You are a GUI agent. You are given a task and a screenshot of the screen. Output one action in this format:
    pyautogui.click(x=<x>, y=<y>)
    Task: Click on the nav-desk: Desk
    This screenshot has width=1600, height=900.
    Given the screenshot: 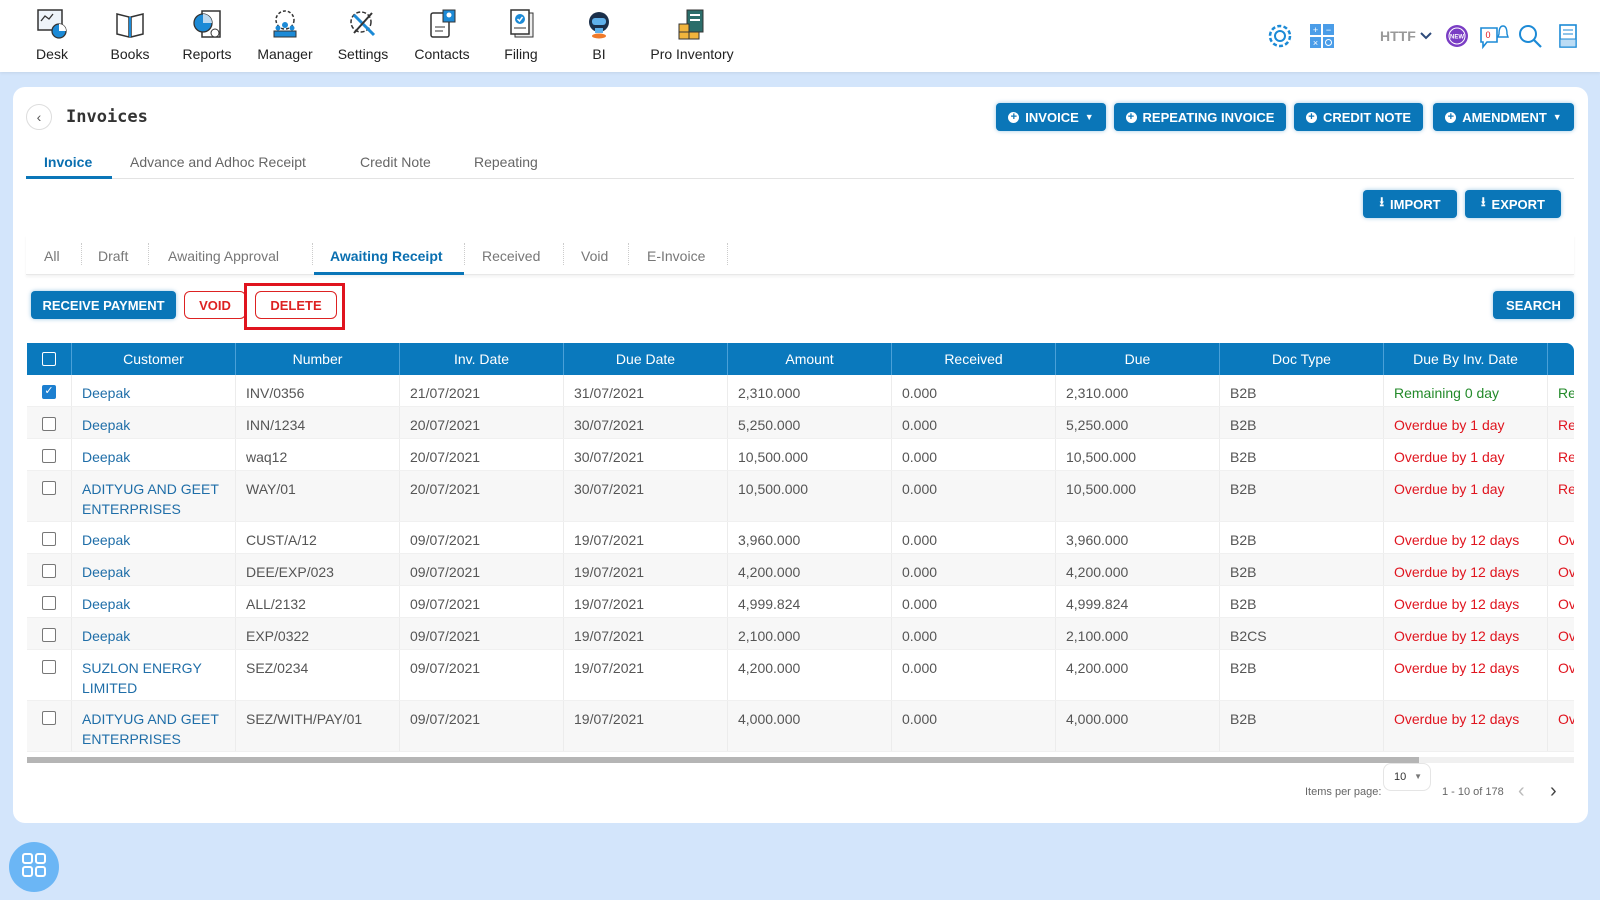 What is the action you would take?
    pyautogui.click(x=52, y=34)
    